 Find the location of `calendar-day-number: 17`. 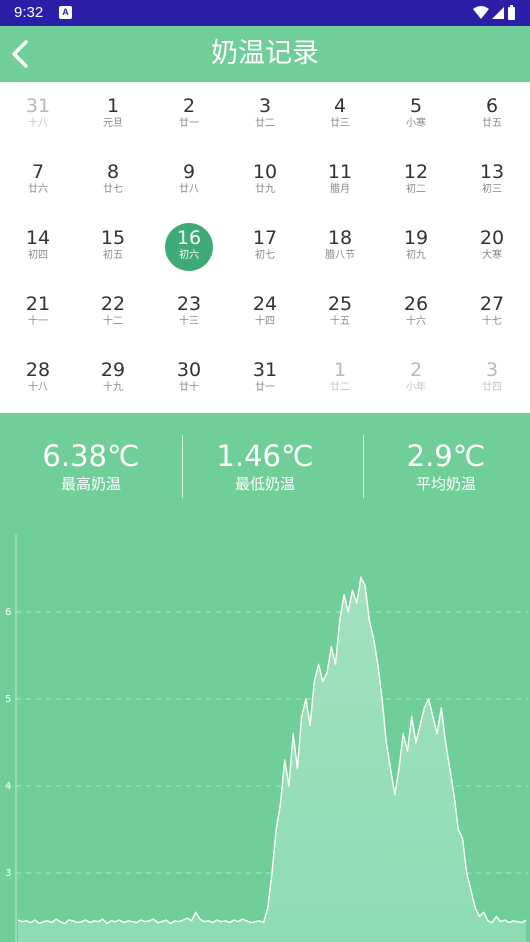

calendar-day-number: 17 is located at coordinates (265, 238).